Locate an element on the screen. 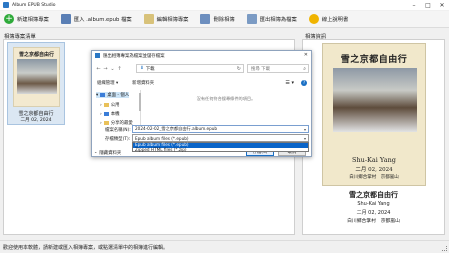  refresh-icon: ↻ is located at coordinates (239, 69).